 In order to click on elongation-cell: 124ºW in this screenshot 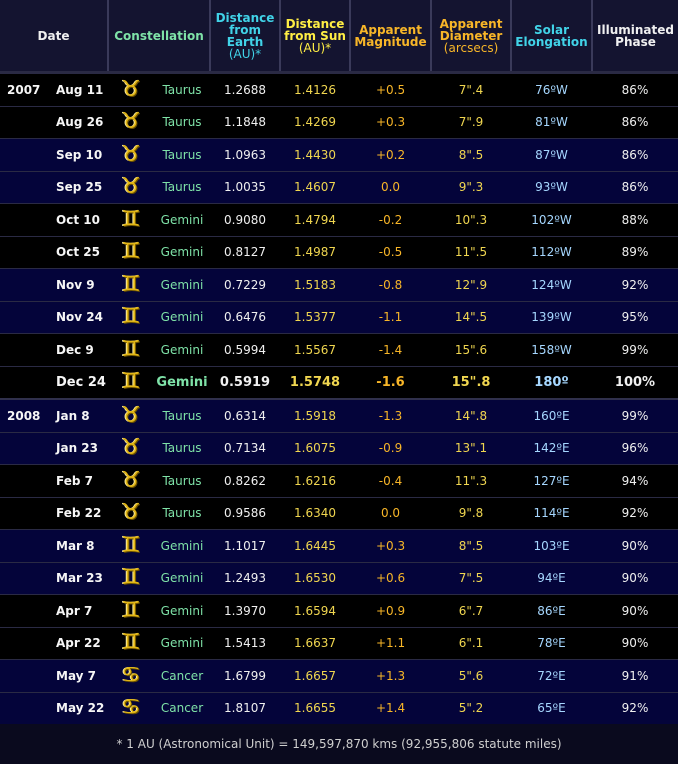, I will do `click(552, 284)`.